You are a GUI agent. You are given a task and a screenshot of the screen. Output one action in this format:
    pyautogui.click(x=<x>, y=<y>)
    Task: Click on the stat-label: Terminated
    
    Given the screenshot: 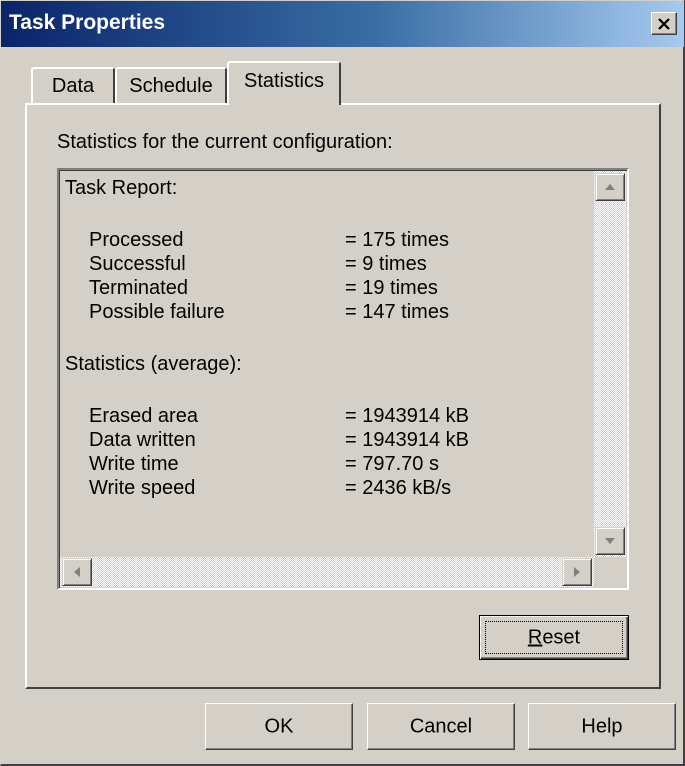 What is the action you would take?
    pyautogui.click(x=138, y=288)
    